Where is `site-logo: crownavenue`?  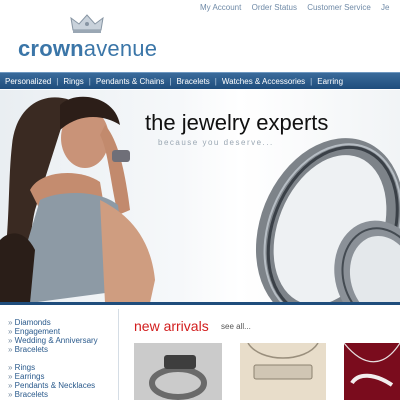 site-logo: crownavenue is located at coordinates (93, 38).